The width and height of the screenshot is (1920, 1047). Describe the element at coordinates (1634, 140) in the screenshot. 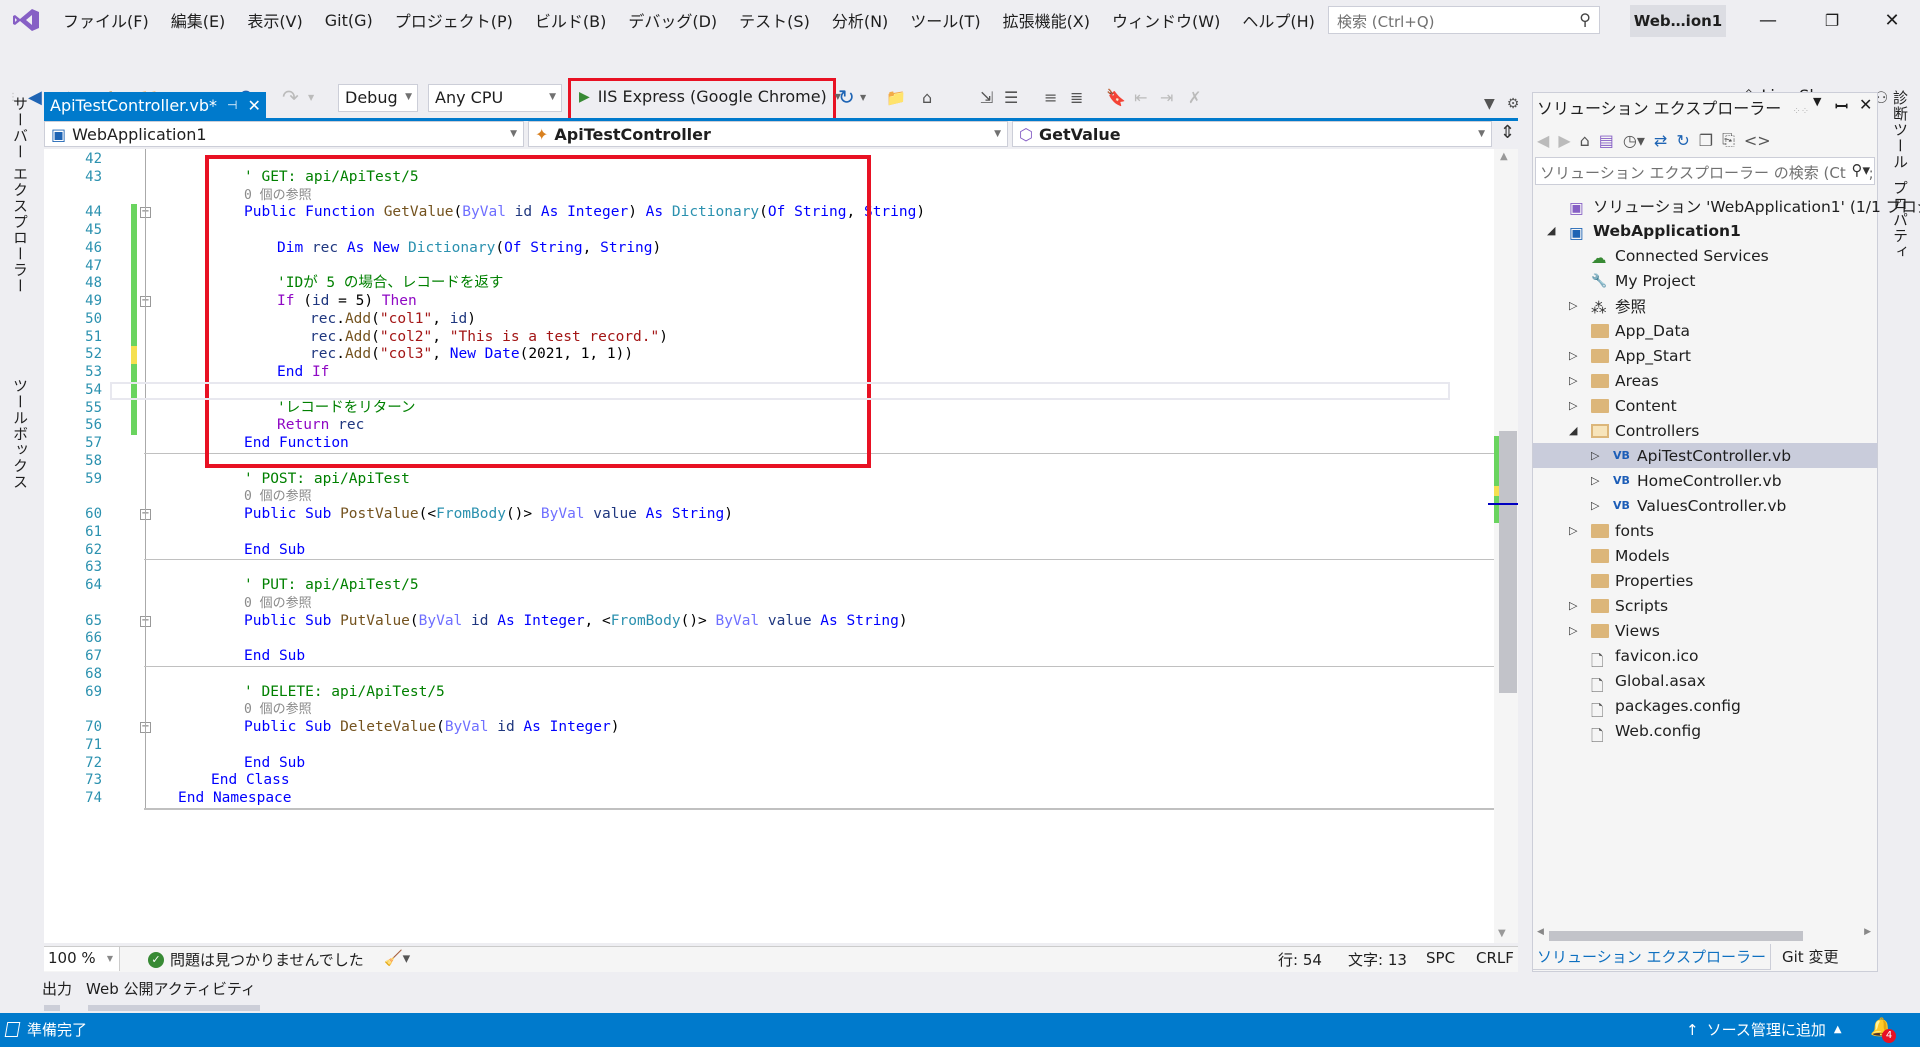

I see `pending-changes-filter-icon: ◷▾` at that location.